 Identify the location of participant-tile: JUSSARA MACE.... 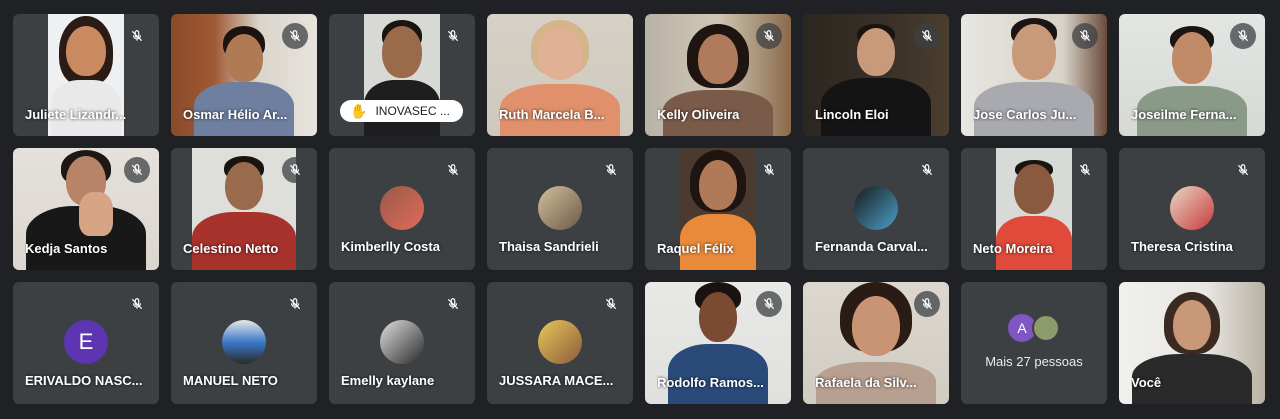
(560, 343).